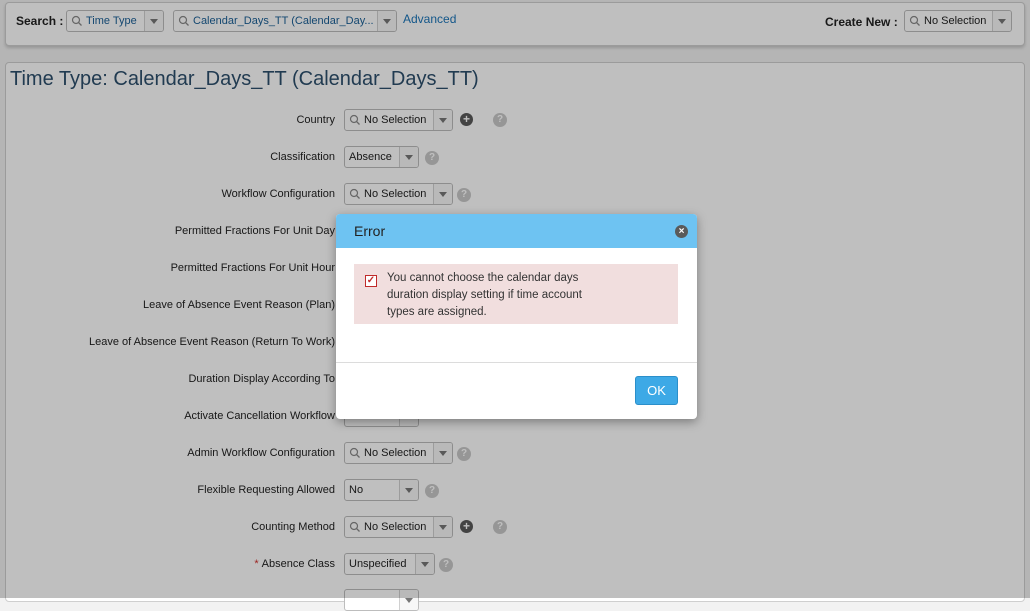 The height and width of the screenshot is (611, 1030). What do you see at coordinates (370, 231) in the screenshot?
I see `dialog-title: Error` at bounding box center [370, 231].